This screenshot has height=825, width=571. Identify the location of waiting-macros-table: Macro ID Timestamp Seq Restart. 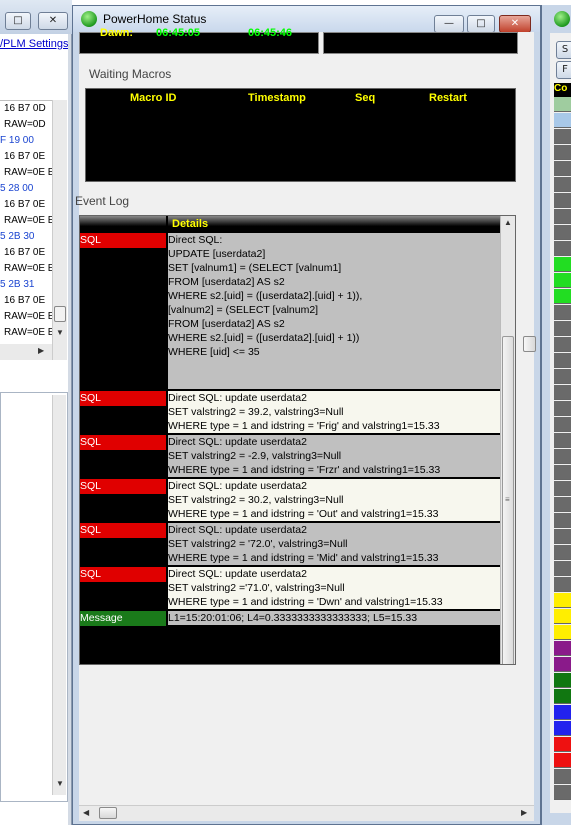
(300, 135).